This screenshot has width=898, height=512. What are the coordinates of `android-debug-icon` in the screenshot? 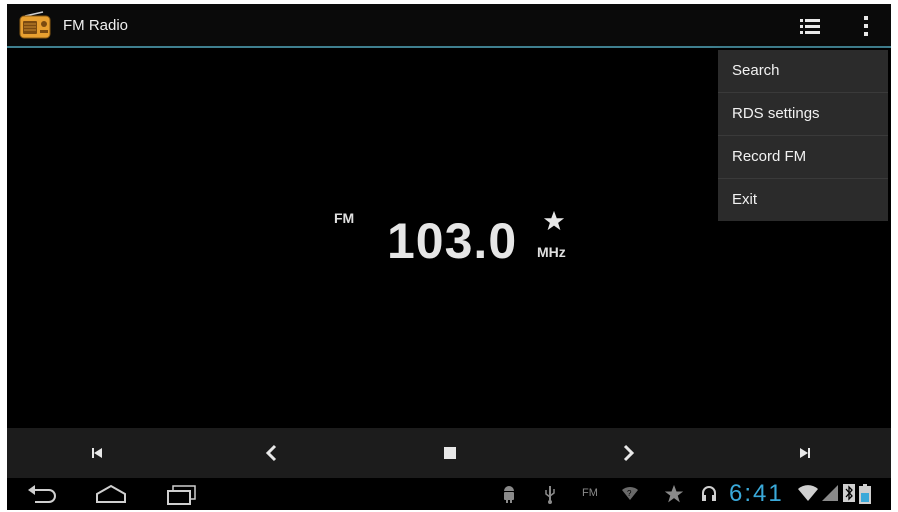 It's located at (509, 494).